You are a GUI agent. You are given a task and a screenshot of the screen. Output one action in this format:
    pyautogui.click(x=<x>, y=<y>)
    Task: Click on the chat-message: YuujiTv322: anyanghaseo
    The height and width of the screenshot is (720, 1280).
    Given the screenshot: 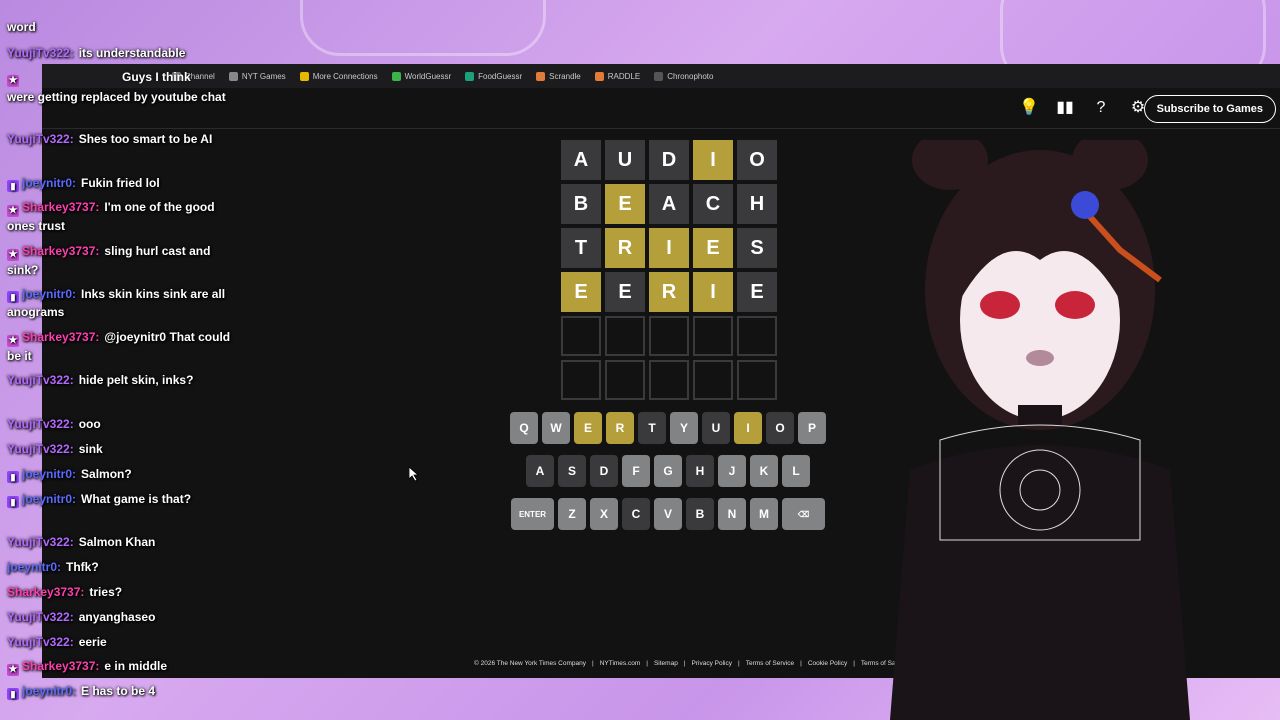 What is the action you would take?
    pyautogui.click(x=119, y=617)
    